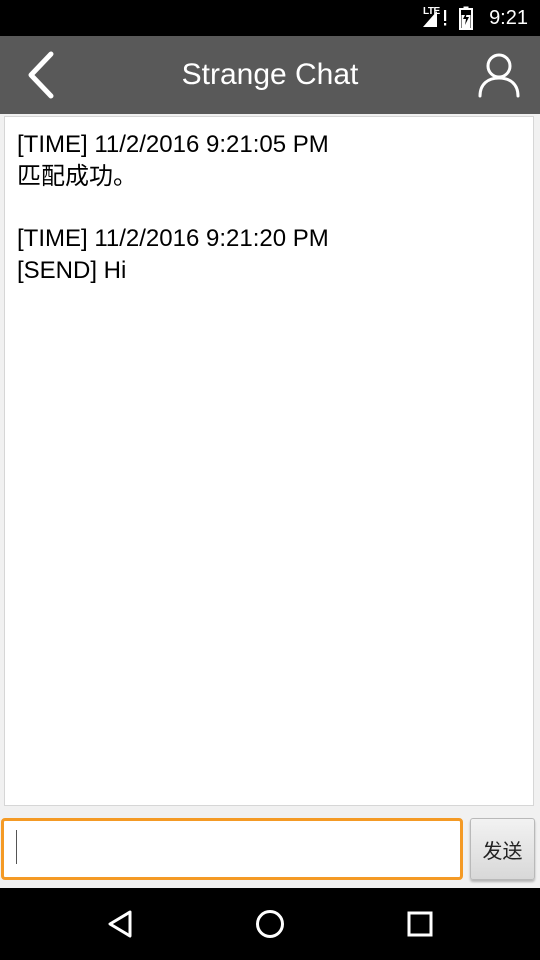 The width and height of the screenshot is (540, 960). I want to click on composer: 发送, so click(270, 850).